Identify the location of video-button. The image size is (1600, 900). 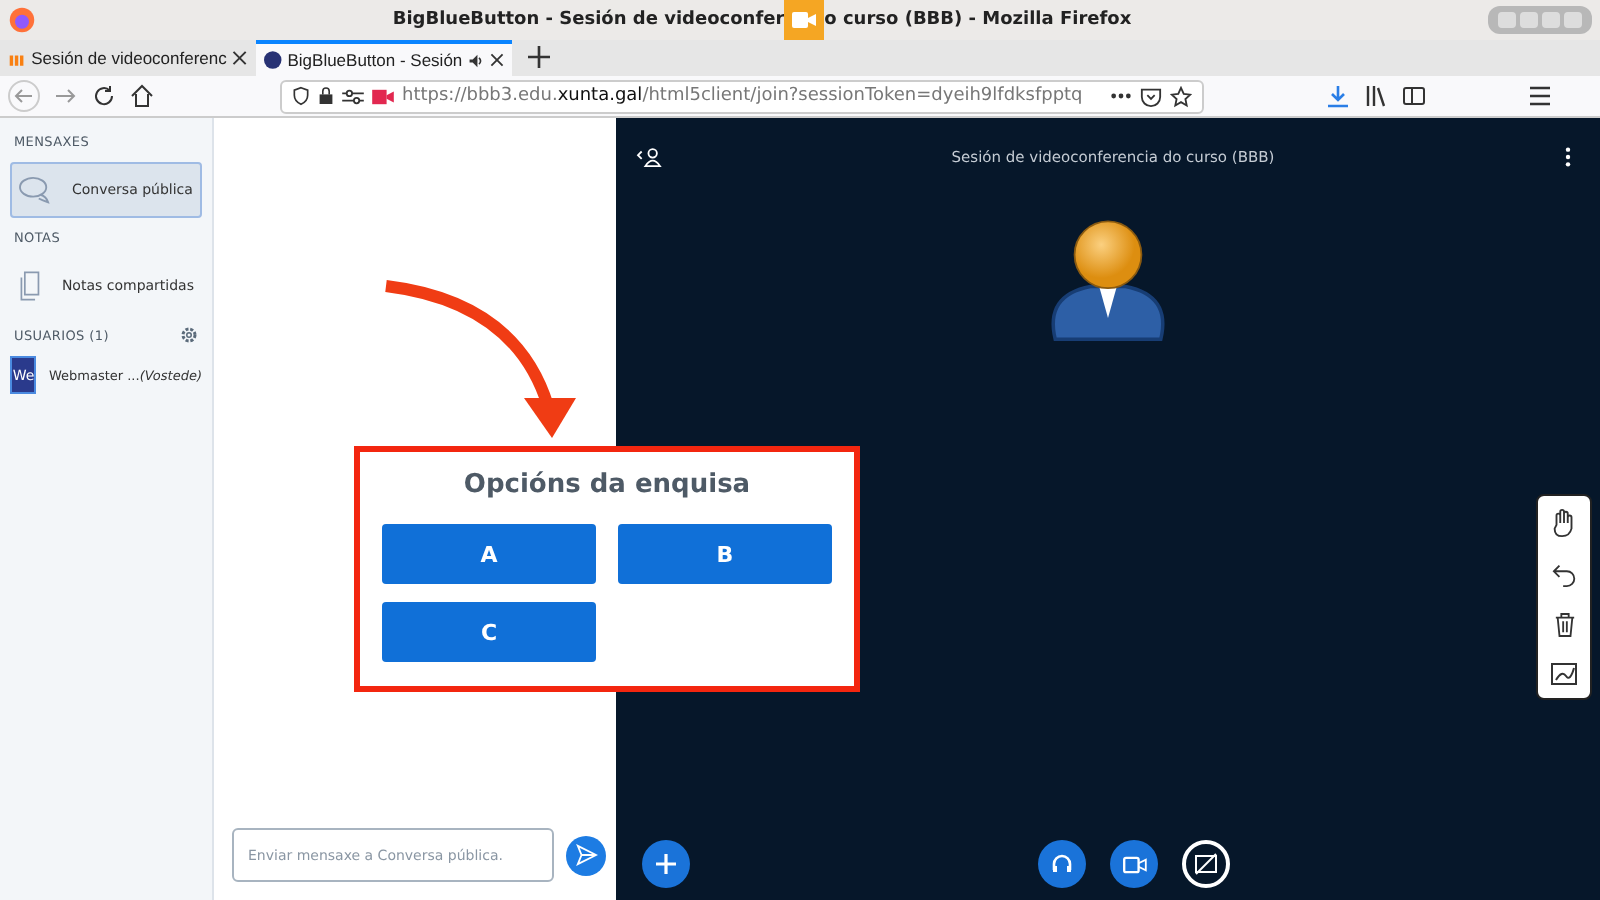
(1134, 864).